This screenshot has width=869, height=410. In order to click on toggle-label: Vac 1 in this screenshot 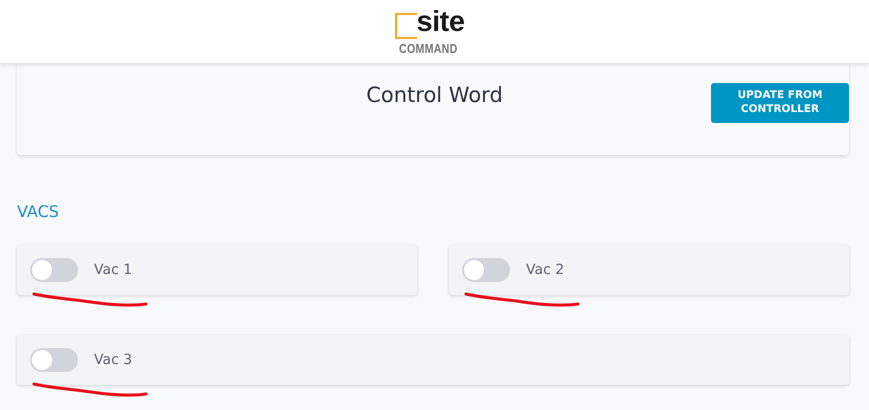, I will do `click(113, 270)`.